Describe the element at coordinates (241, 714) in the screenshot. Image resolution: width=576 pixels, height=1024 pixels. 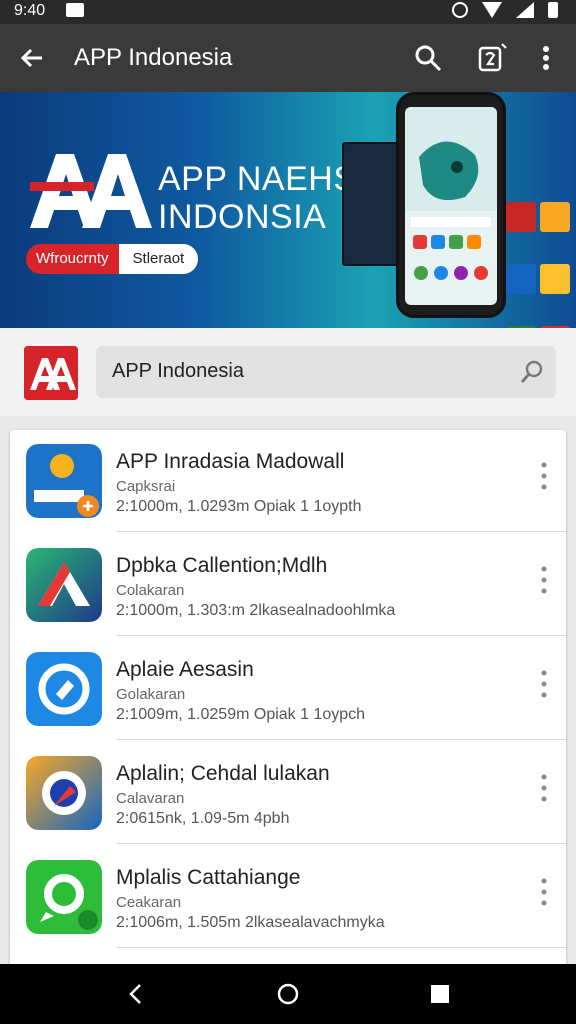
I see `app-meta: 2:1009m, 1.0259m Opiak 1 1oypch` at that location.